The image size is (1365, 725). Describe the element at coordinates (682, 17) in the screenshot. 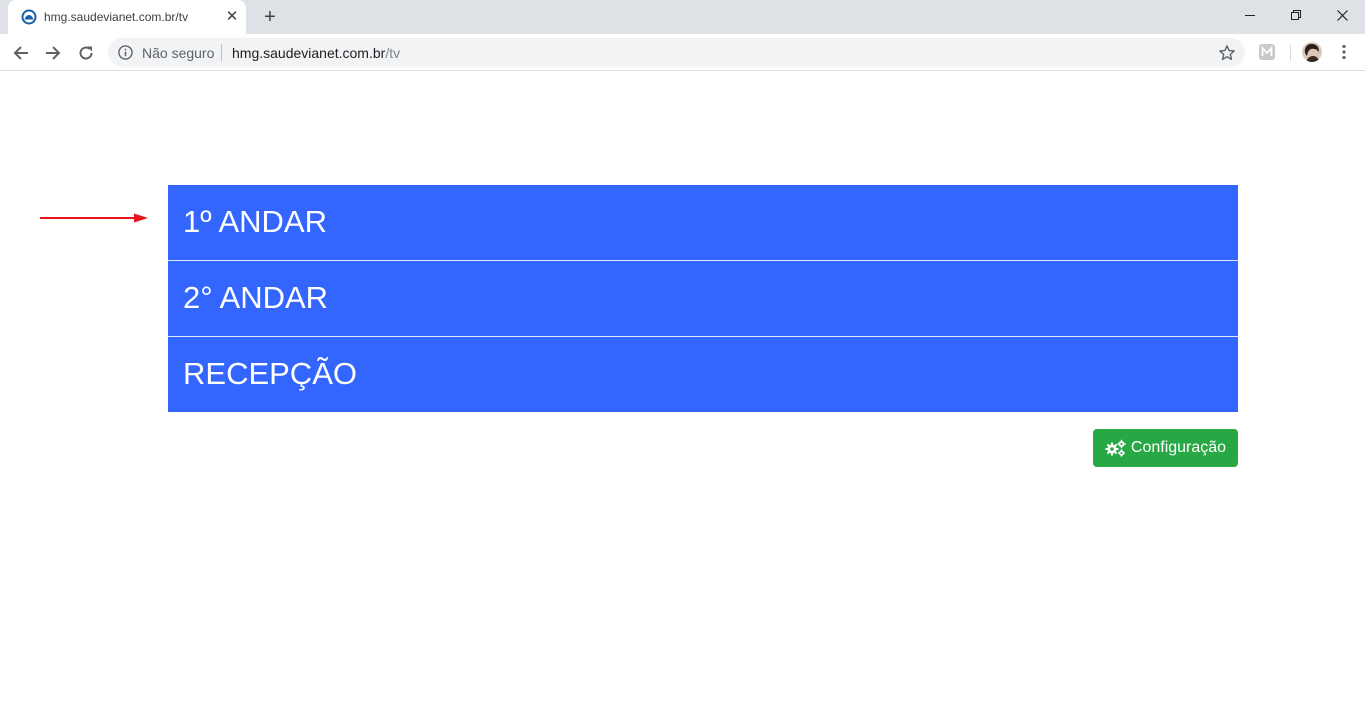

I see `tab-strip: hmg.saudevianet.com.br/tv ✕ +` at that location.